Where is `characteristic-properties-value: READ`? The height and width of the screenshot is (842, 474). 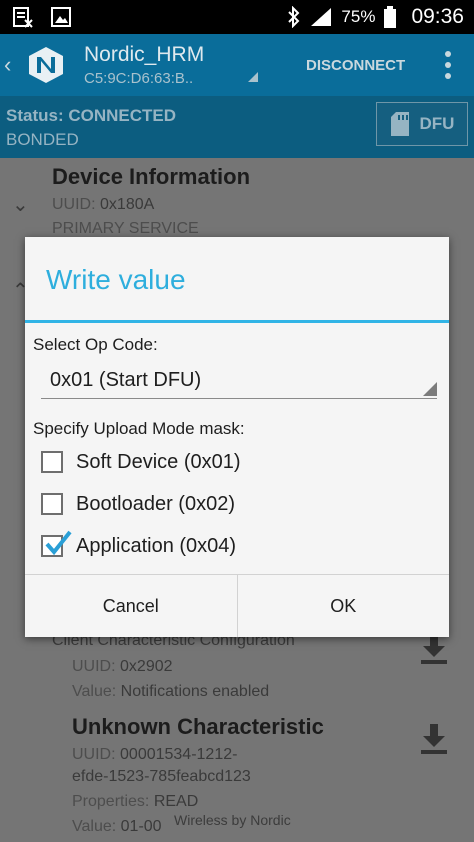 characteristic-properties-value: READ is located at coordinates (176, 801).